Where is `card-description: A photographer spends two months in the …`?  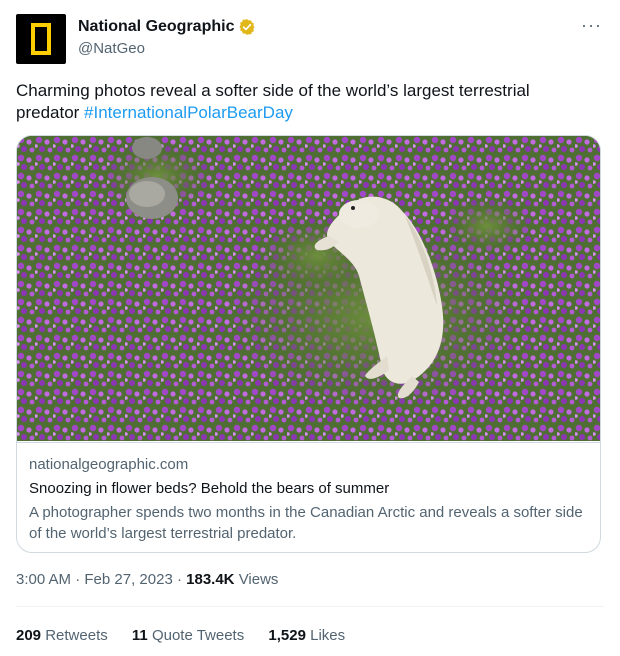 card-description: A photographer spends two months in the … is located at coordinates (306, 523).